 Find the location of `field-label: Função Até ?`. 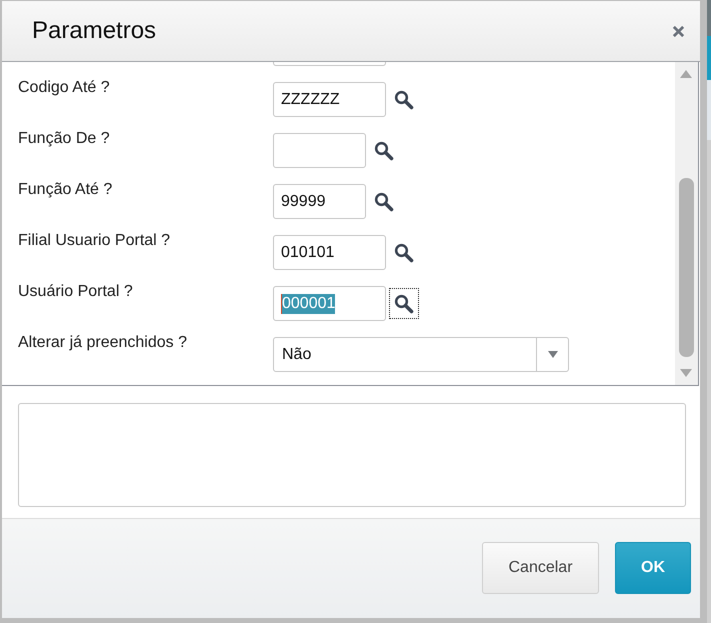

field-label: Função Até ? is located at coordinates (65, 190).